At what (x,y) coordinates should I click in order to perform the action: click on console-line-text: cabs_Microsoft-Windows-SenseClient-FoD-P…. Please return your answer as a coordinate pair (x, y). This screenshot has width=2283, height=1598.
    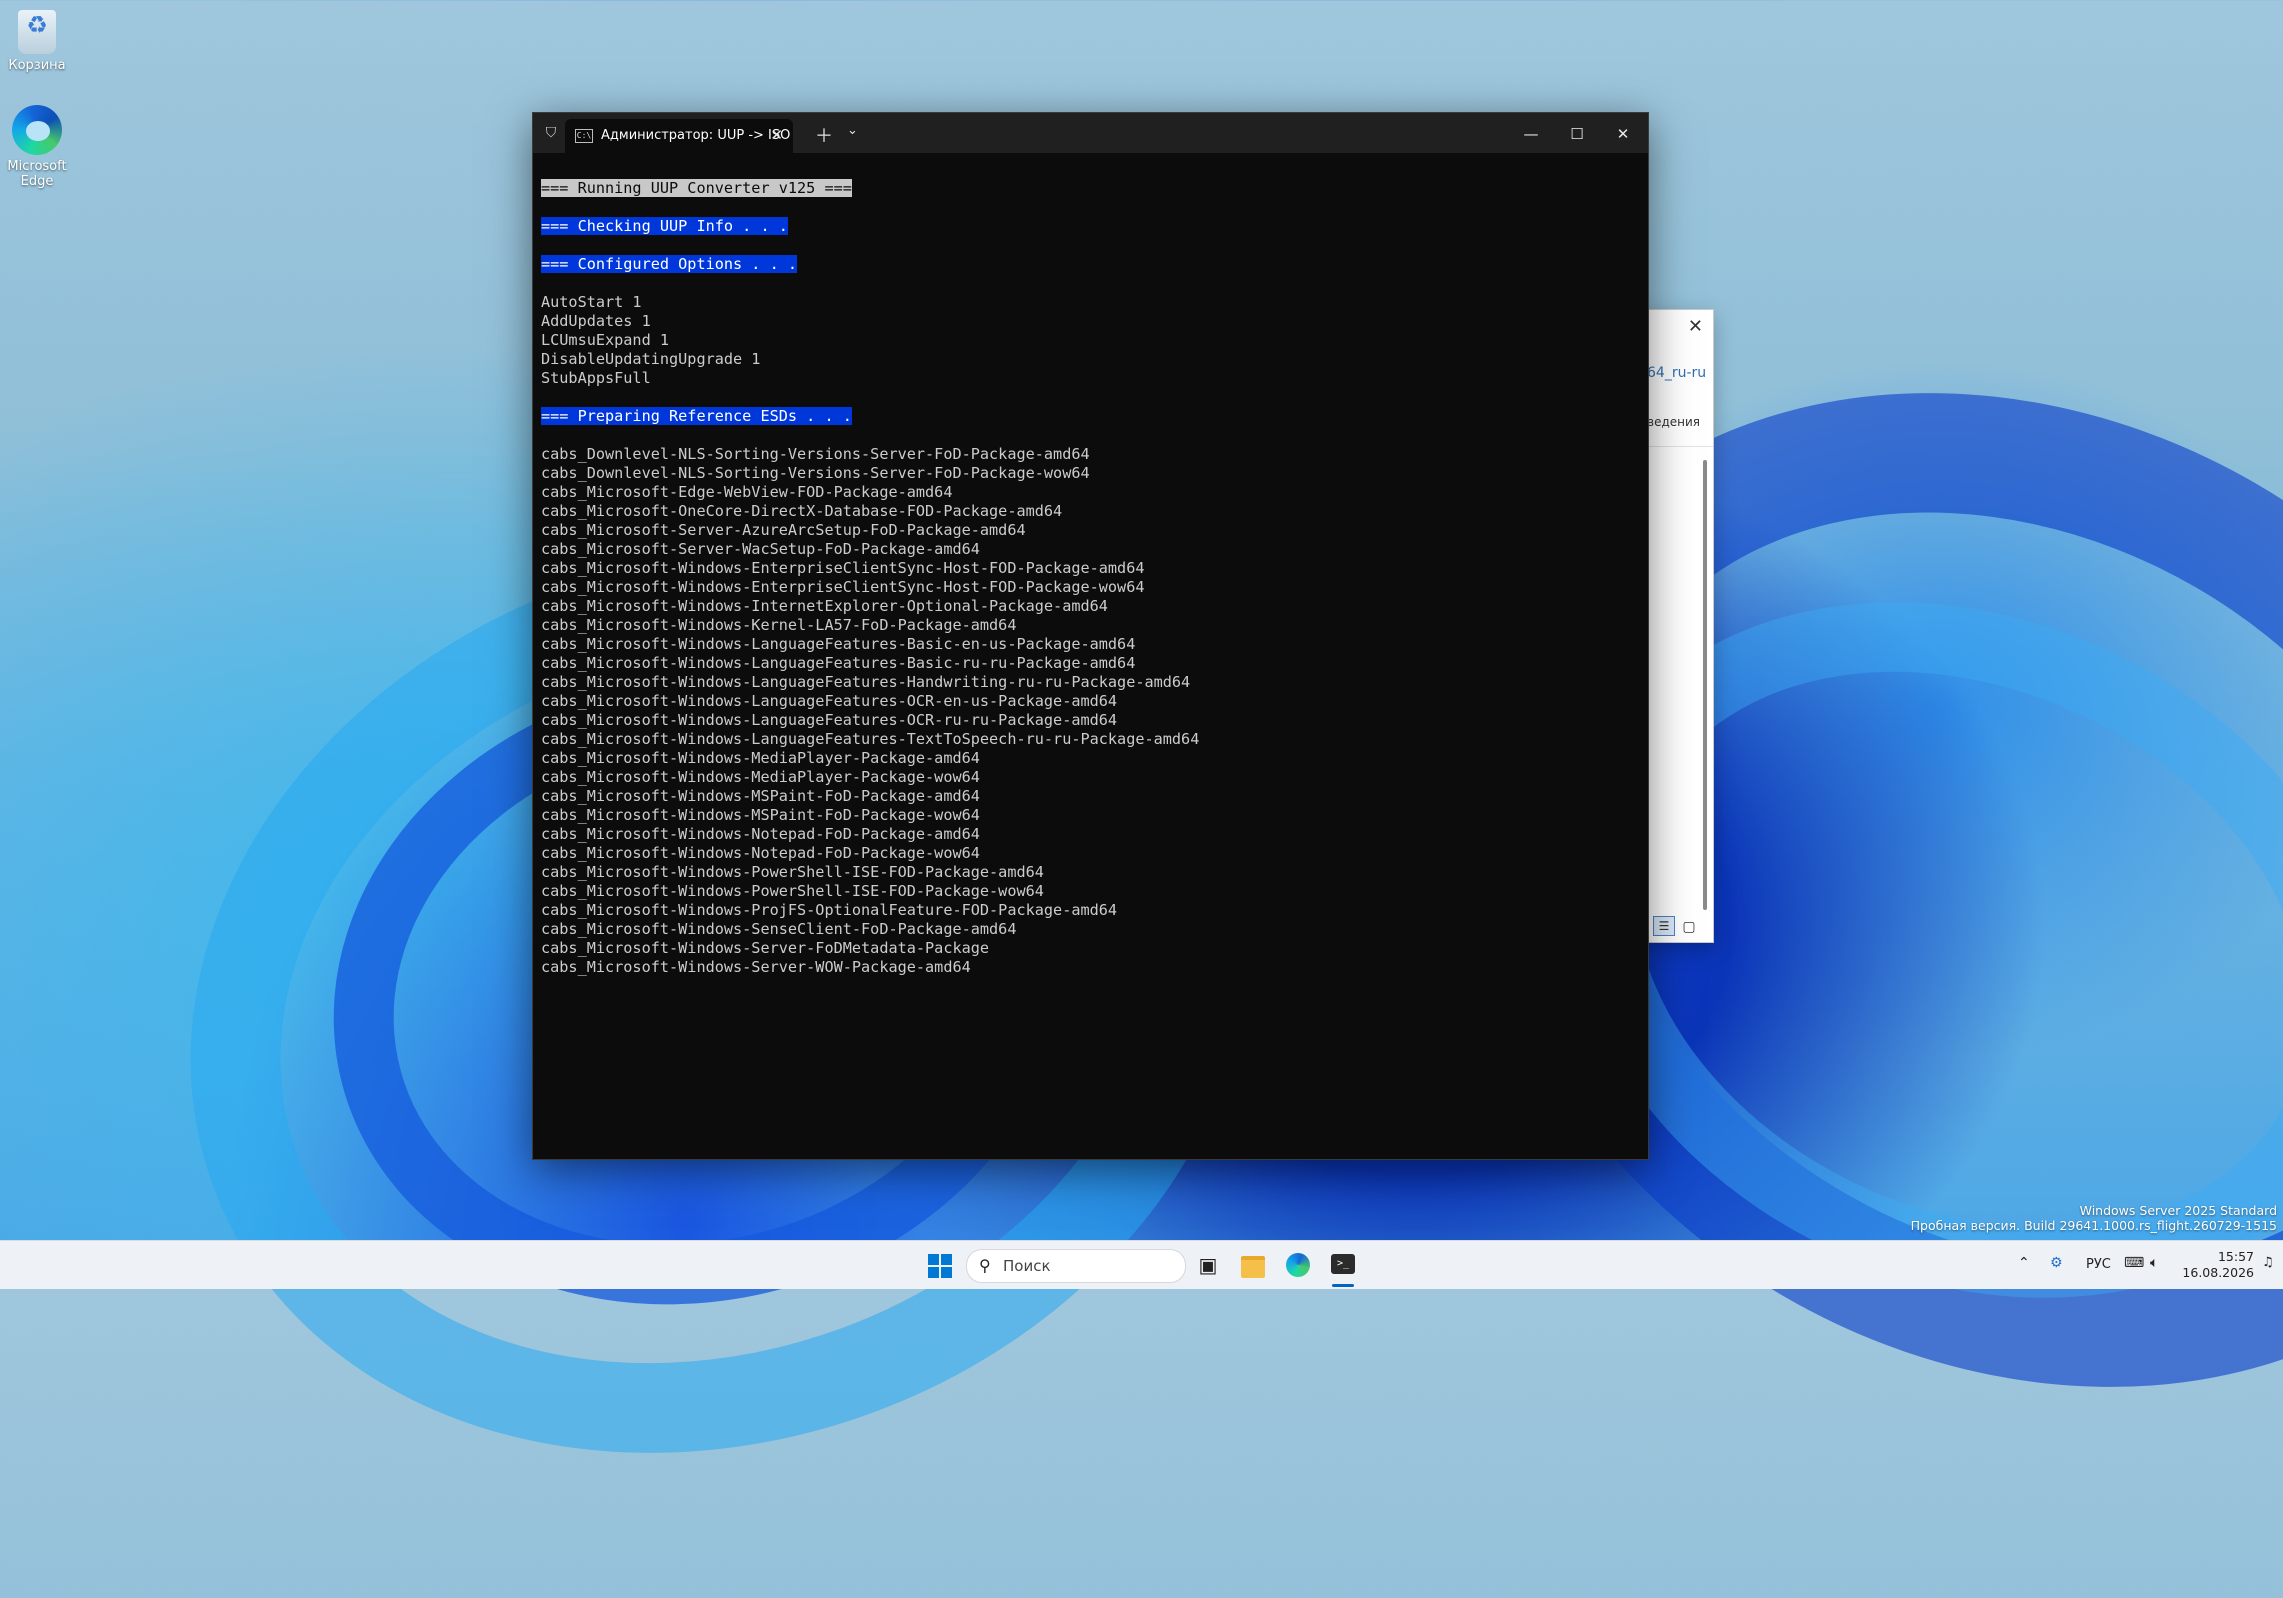
    Looking at the image, I should click on (779, 929).